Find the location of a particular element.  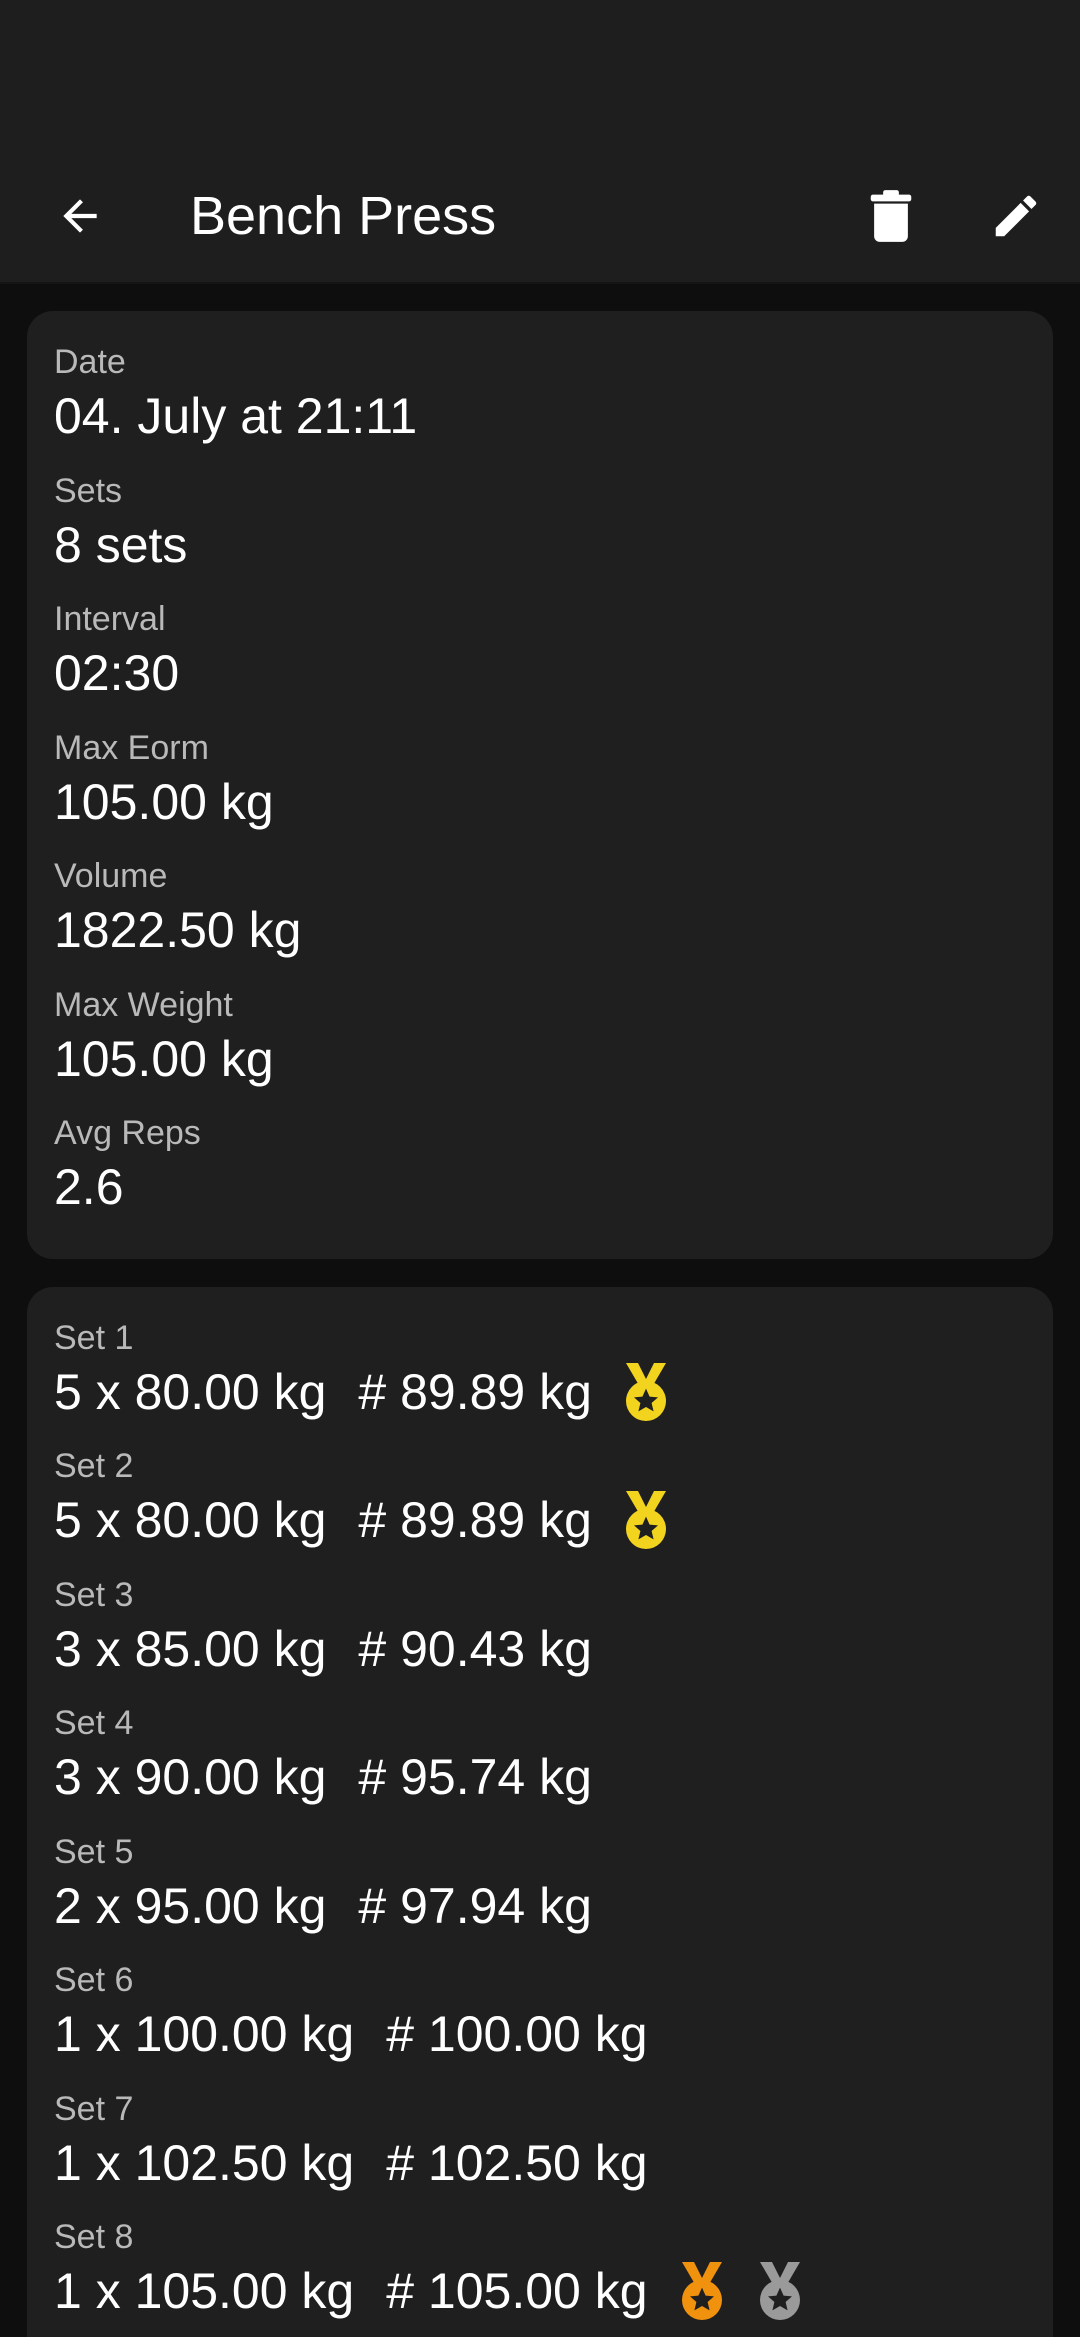

max-eorm-field: Max Eorm 105.00 kg is located at coordinates (540, 779).